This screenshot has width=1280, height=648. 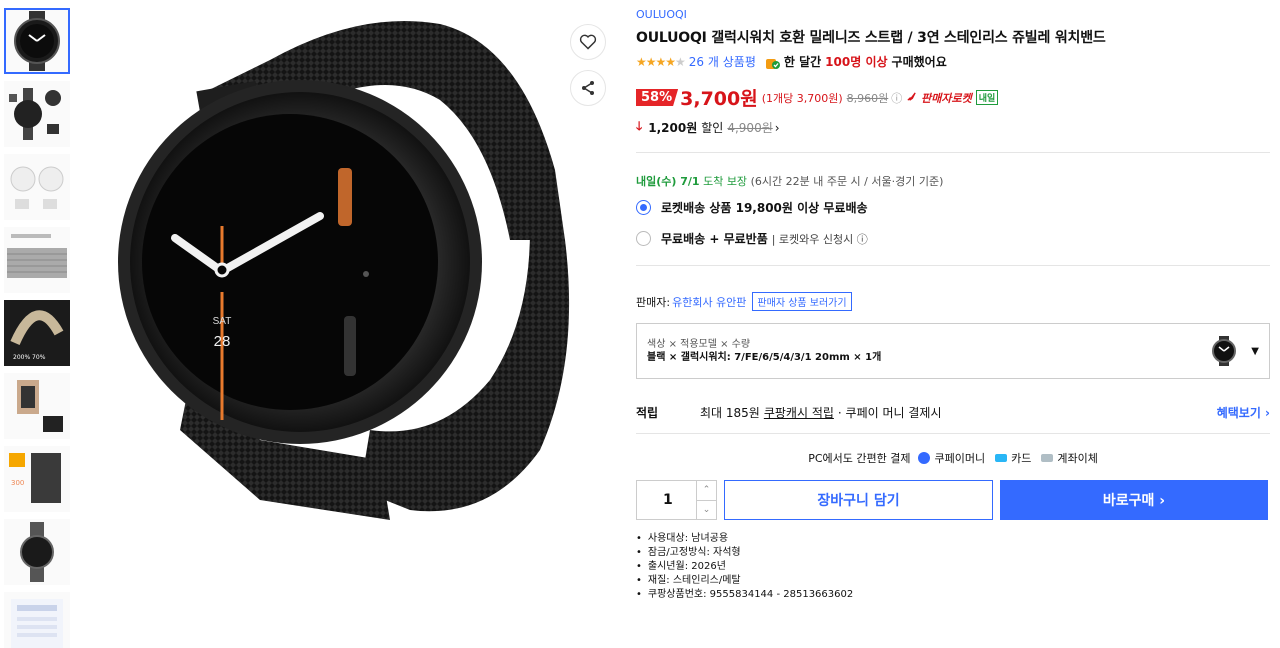 What do you see at coordinates (719, 99) in the screenshot?
I see `sale-price: 3,700원` at bounding box center [719, 99].